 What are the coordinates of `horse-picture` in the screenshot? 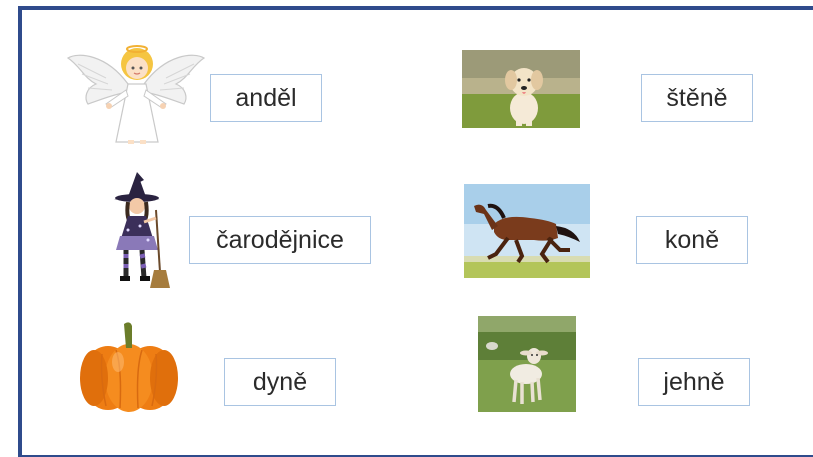 It's located at (527, 231).